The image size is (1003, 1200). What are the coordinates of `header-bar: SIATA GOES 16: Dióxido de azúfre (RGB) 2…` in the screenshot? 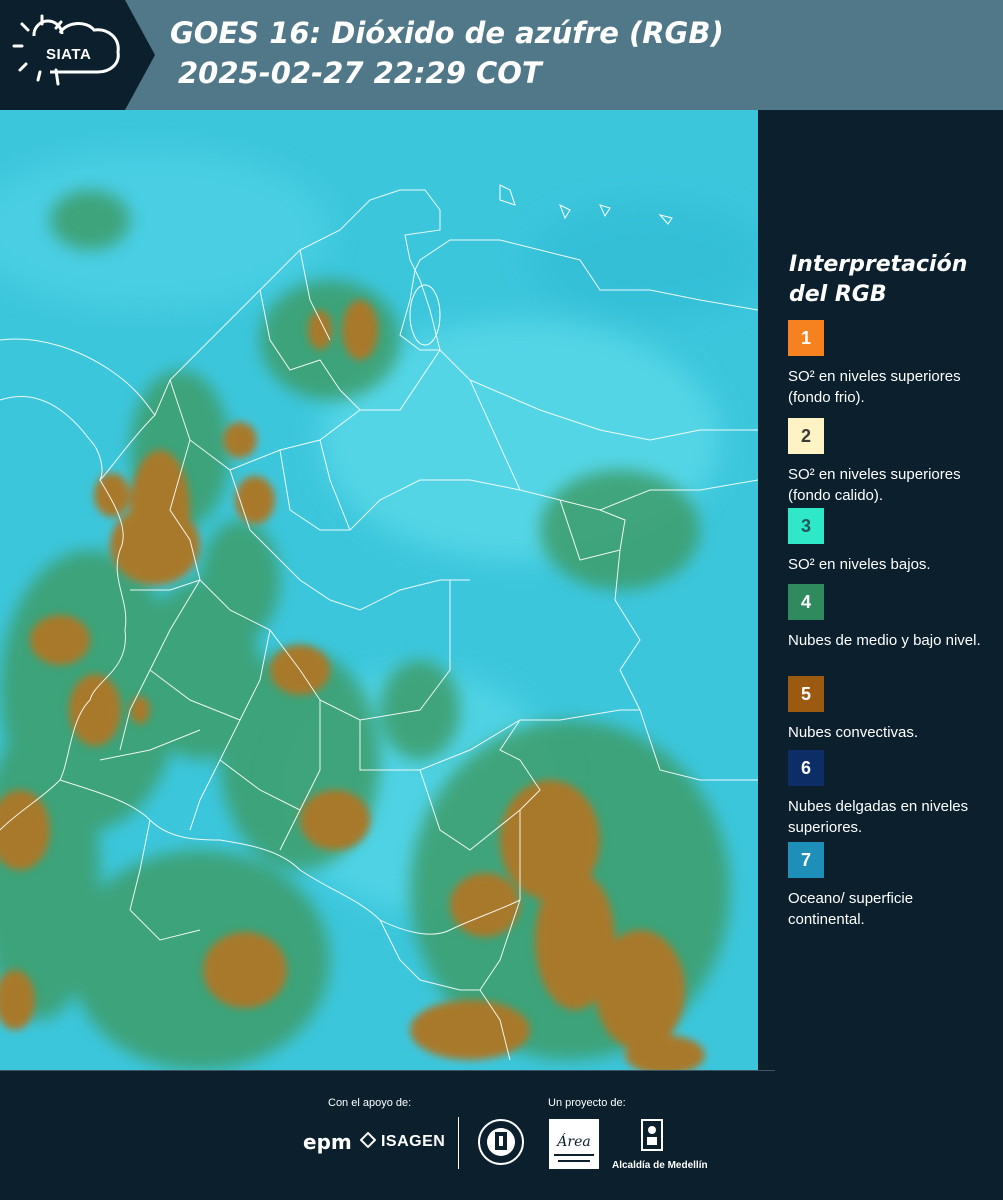 It's located at (501, 55).